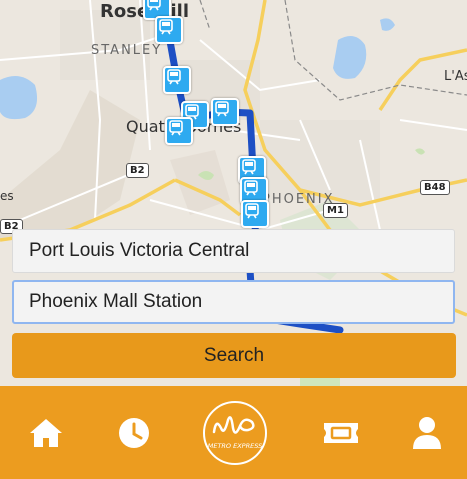 This screenshot has width=467, height=479. I want to click on origin-station-field: Port Louis Victoria Central, so click(233, 251).